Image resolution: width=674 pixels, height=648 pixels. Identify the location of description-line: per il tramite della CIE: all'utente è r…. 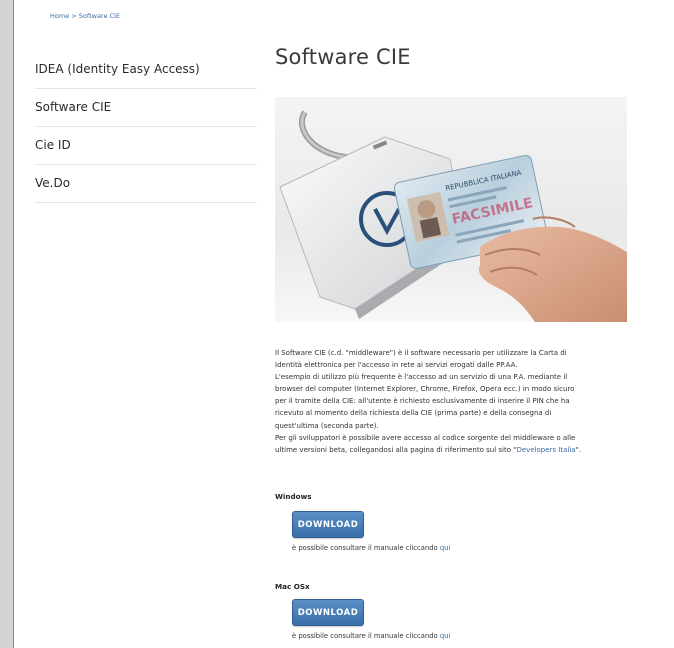
(422, 401).